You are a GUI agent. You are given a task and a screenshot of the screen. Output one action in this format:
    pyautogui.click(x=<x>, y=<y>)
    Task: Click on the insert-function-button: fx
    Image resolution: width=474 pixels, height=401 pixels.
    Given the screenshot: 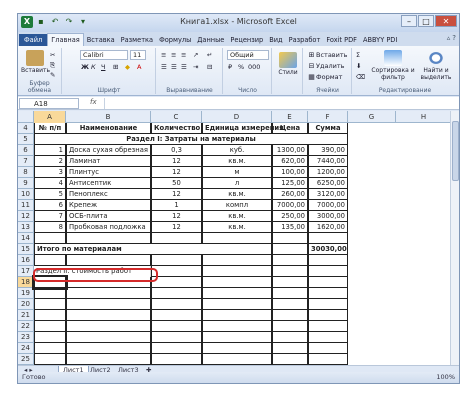 What is the action you would take?
    pyautogui.click(x=93, y=102)
    